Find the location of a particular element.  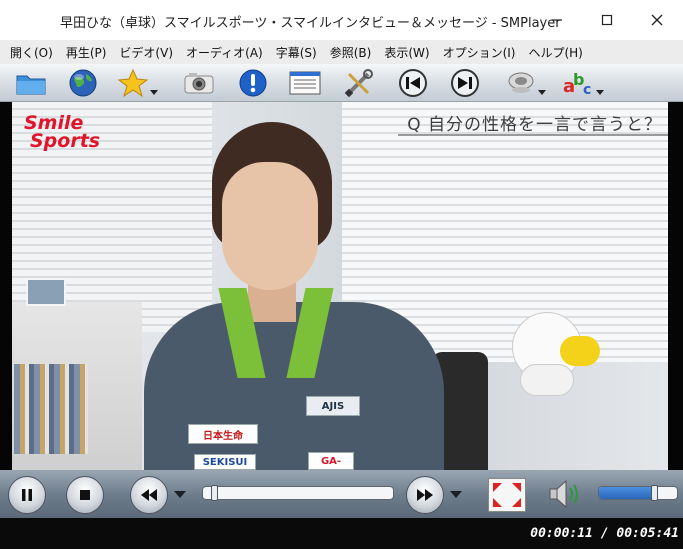

rewind-icon is located at coordinates (149, 495).